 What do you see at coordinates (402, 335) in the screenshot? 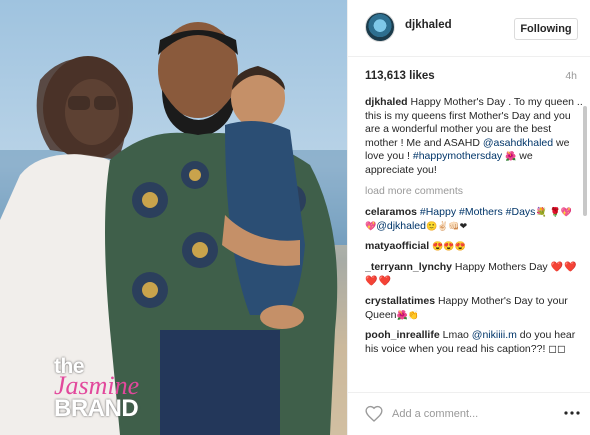
I see `comment-username: pooh_inreallife` at bounding box center [402, 335].